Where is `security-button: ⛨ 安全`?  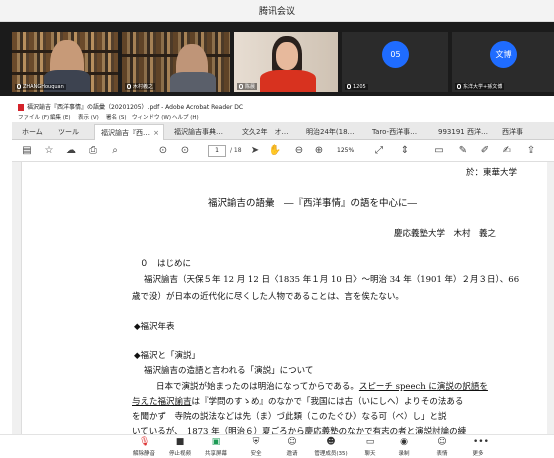
security-button: ⛨ 安全 is located at coordinates (256, 447).